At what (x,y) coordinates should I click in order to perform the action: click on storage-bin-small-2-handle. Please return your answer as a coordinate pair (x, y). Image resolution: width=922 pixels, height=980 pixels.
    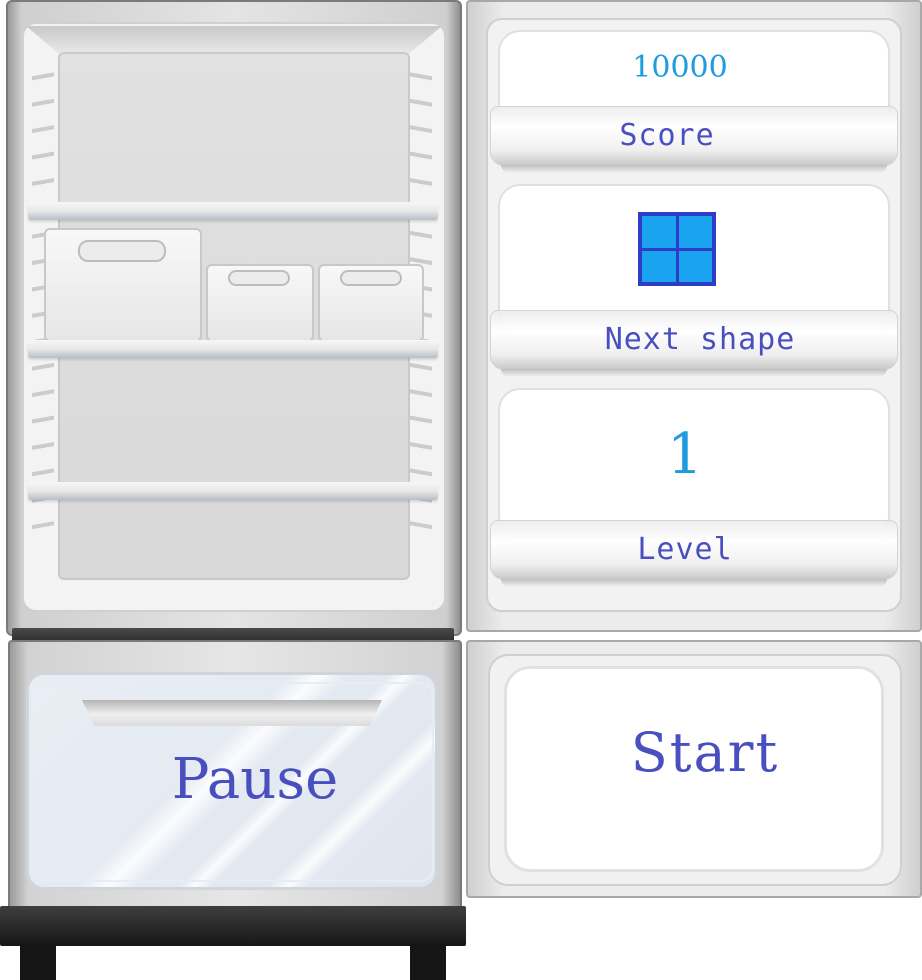
    Looking at the image, I should click on (371, 278).